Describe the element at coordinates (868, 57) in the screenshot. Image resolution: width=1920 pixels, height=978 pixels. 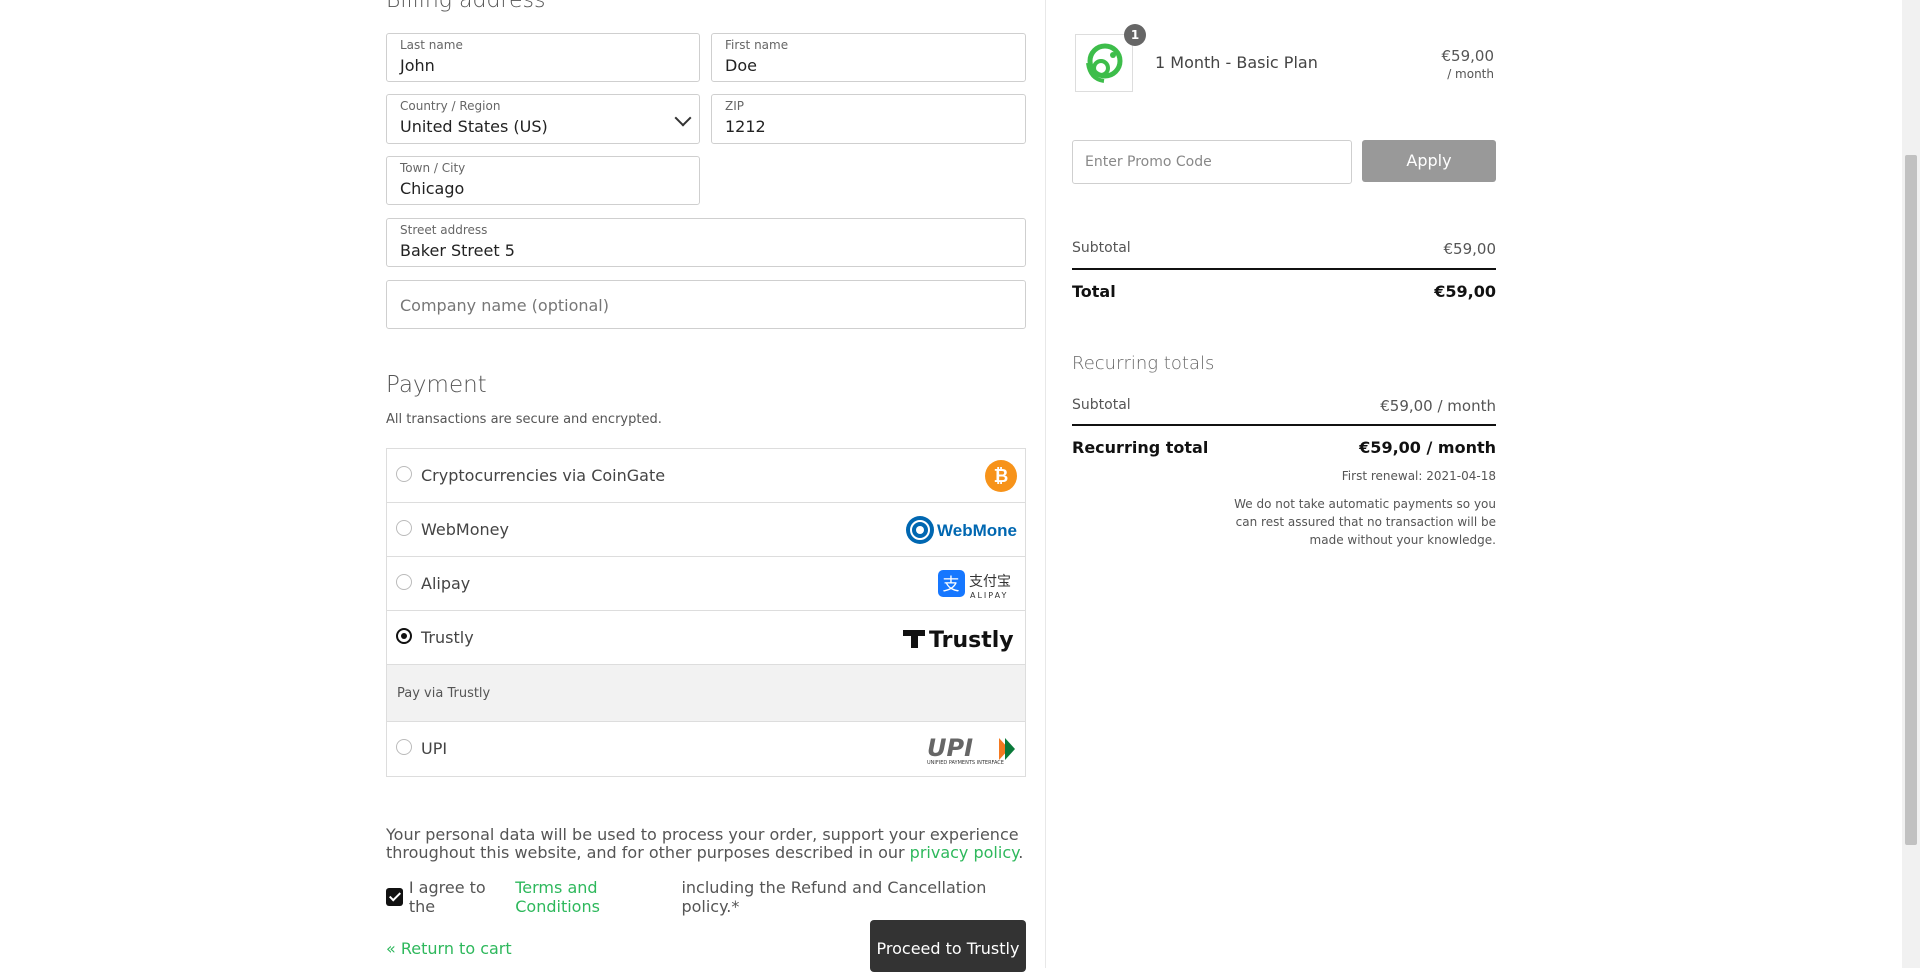
I see `first-name-field: First name Doe` at that location.